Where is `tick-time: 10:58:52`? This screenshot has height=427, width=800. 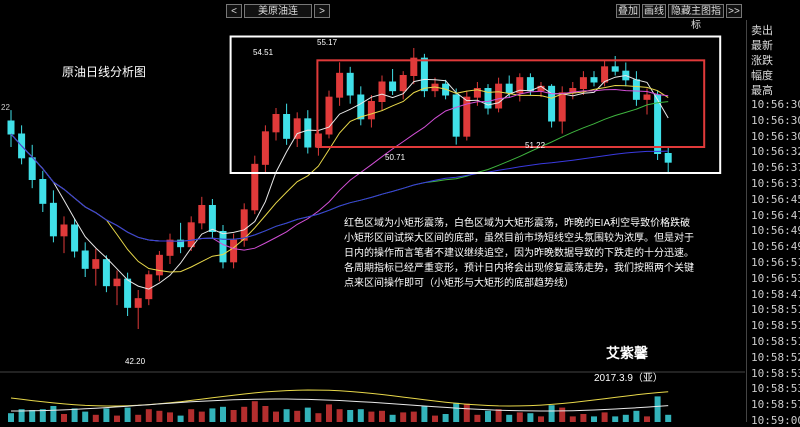
tick-time: 10:58:52 is located at coordinates (775, 357).